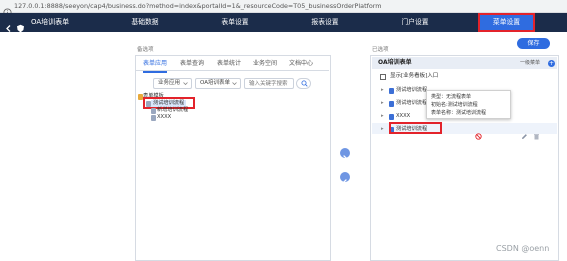 The image size is (567, 261). Describe the element at coordinates (269, 83) in the screenshot. I see `search-input` at that location.